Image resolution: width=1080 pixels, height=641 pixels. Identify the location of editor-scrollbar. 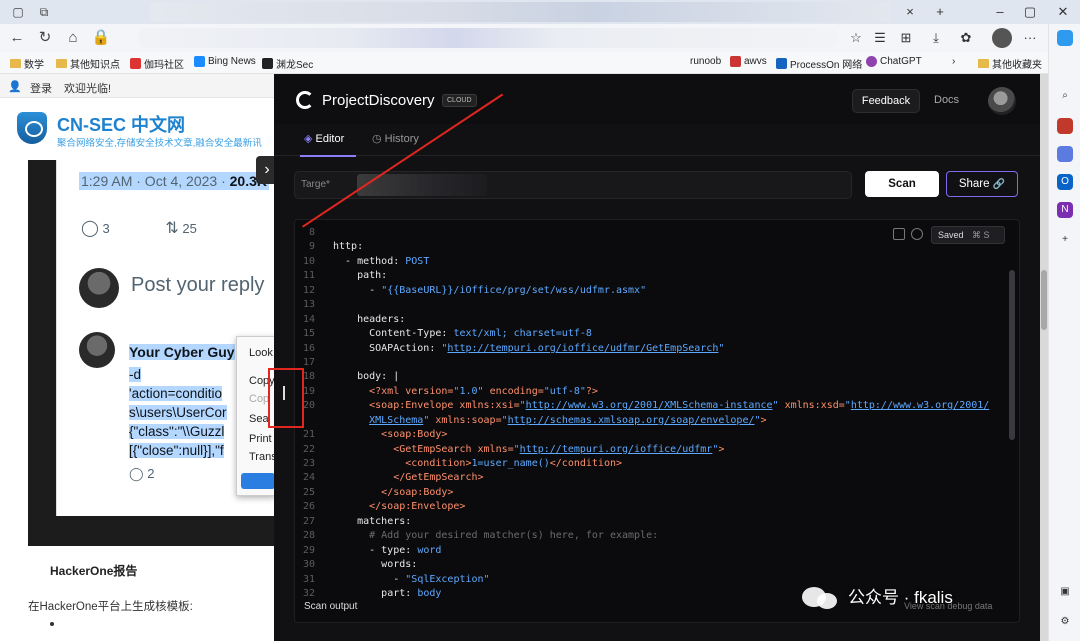
(1012, 355).